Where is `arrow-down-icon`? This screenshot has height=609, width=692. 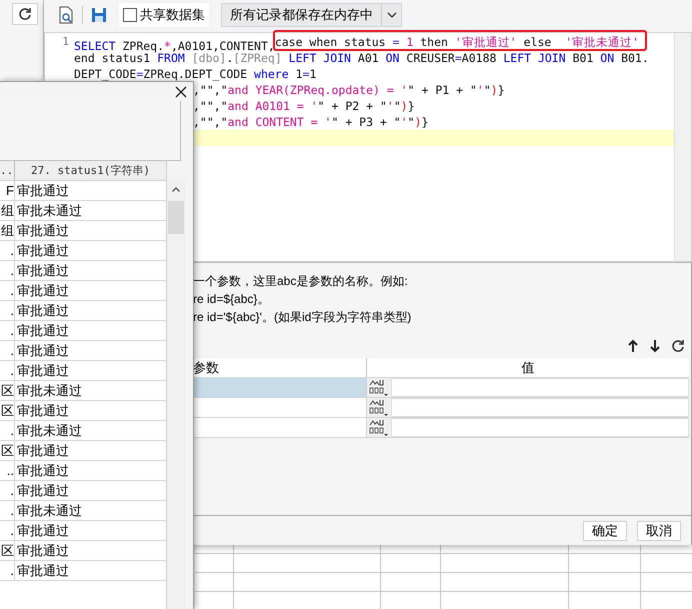 arrow-down-icon is located at coordinates (655, 346).